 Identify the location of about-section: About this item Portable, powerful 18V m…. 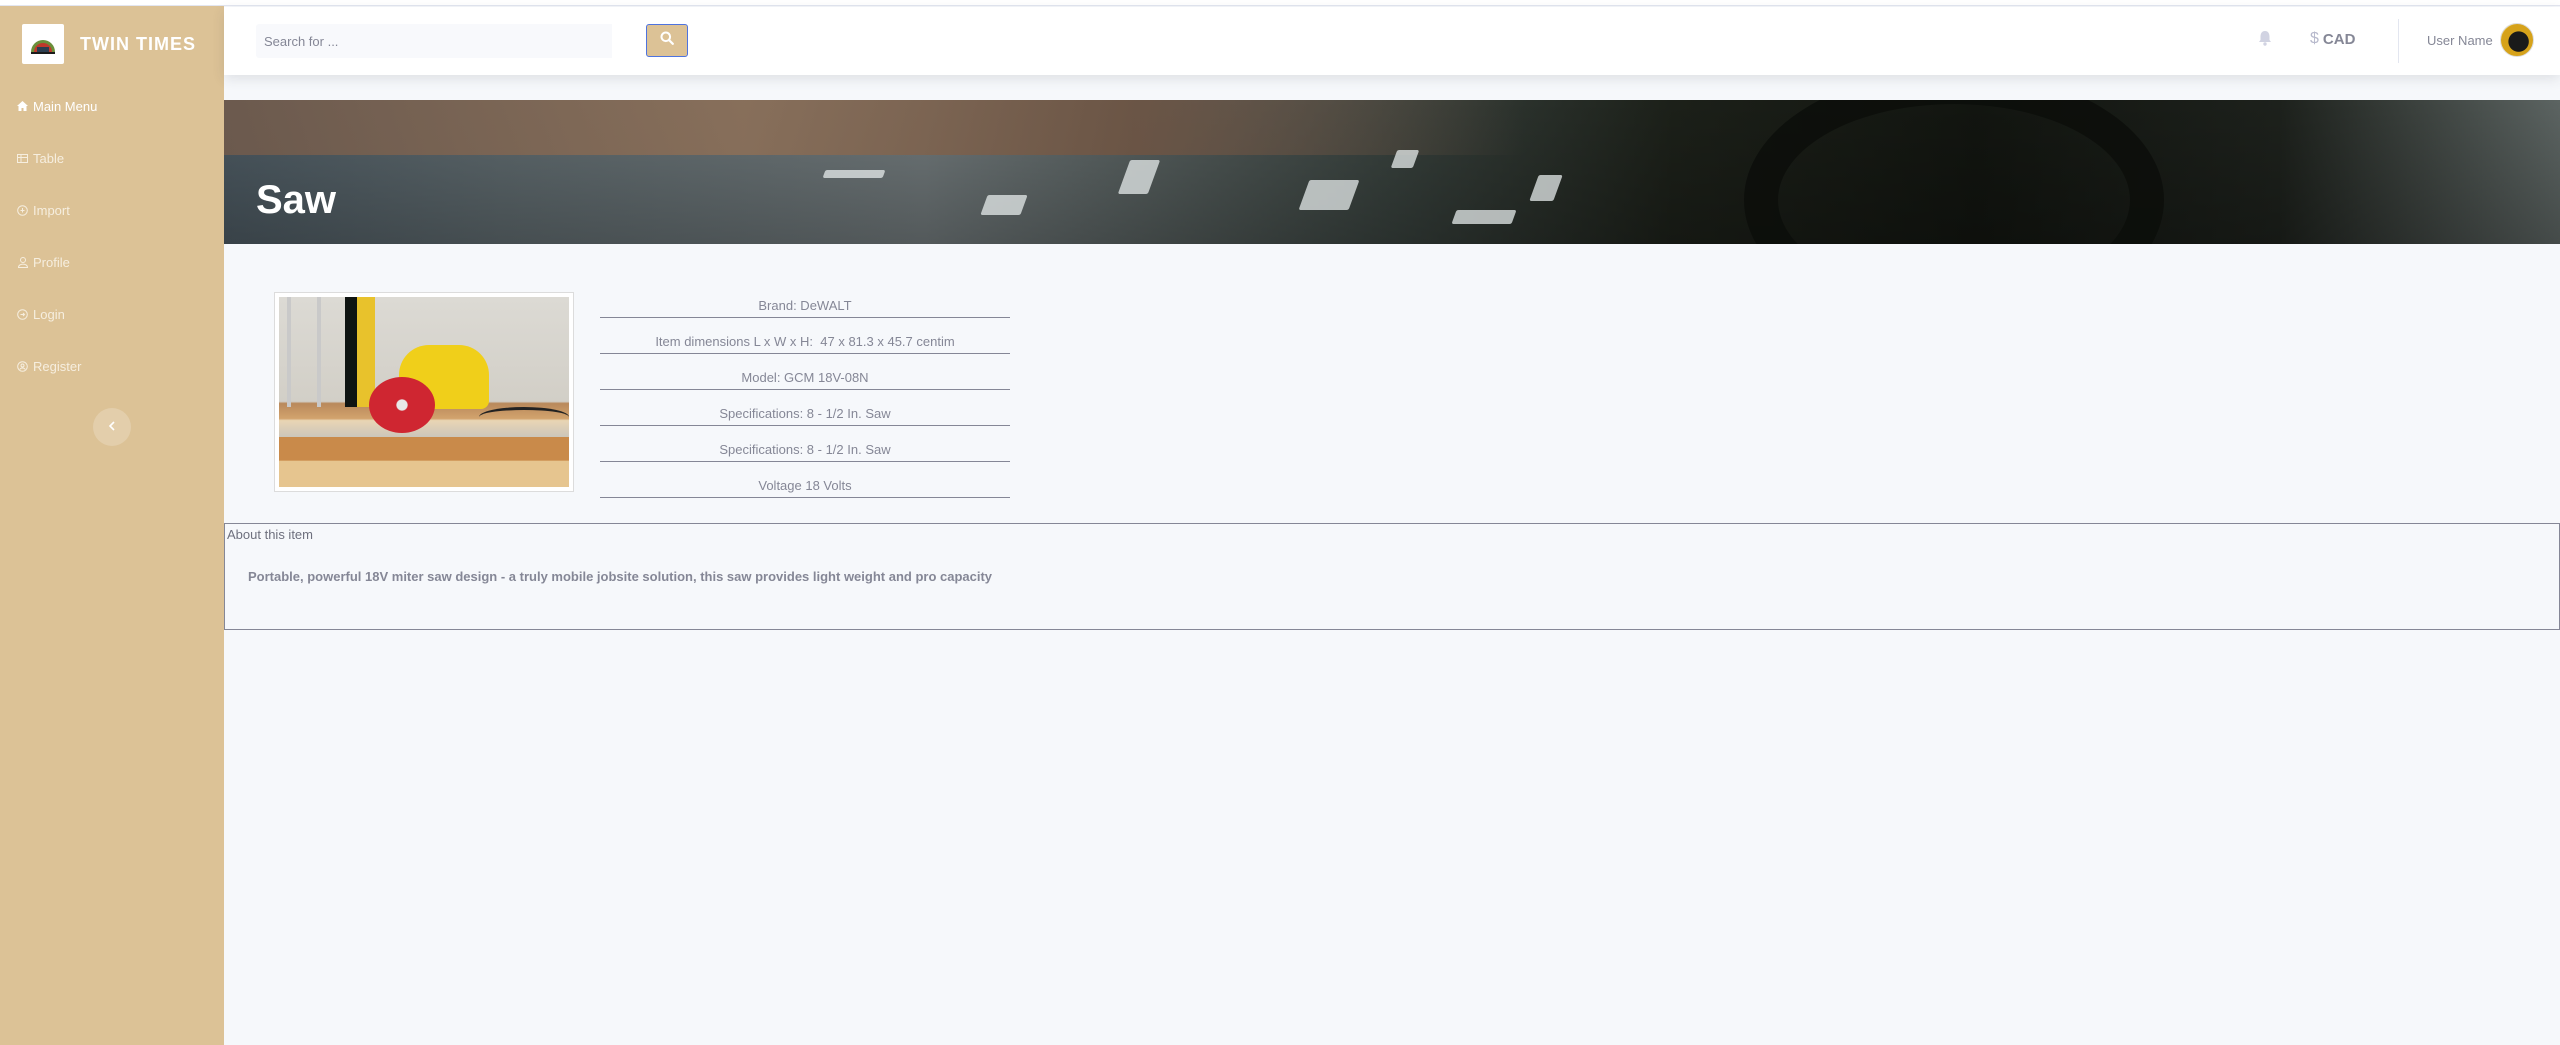
(1392, 576).